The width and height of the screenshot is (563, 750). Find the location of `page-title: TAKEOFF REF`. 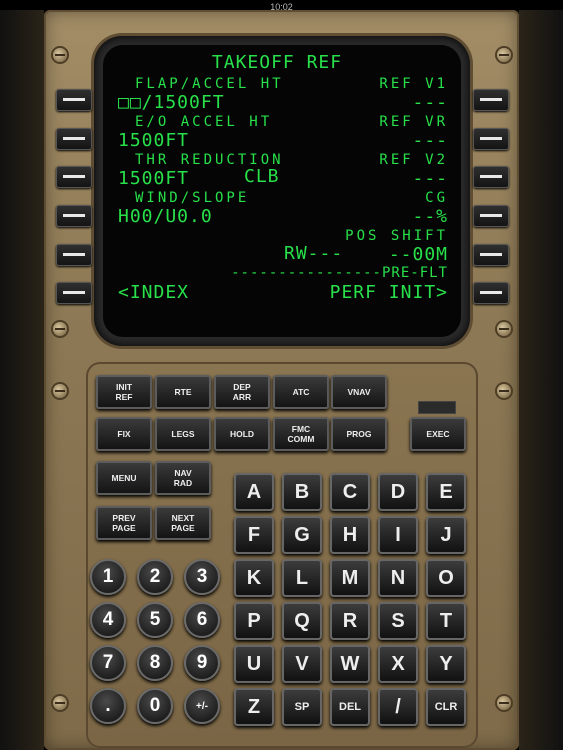

page-title: TAKEOFF REF is located at coordinates (277, 62).